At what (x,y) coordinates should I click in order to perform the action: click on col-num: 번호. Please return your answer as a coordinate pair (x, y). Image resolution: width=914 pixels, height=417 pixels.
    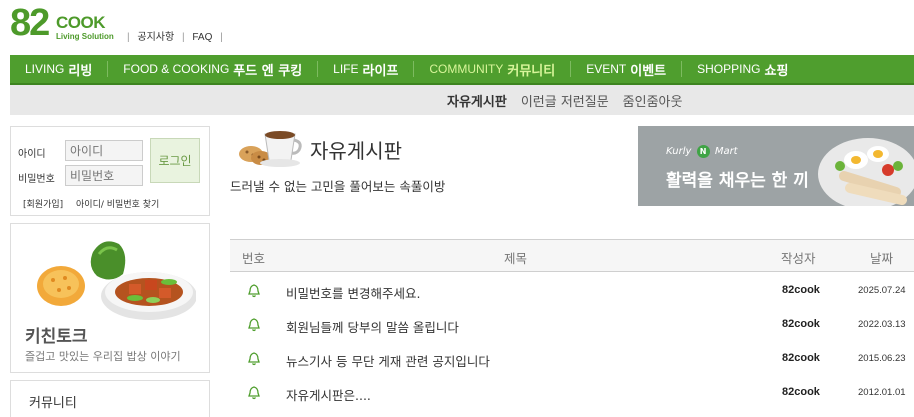
    Looking at the image, I should click on (254, 258).